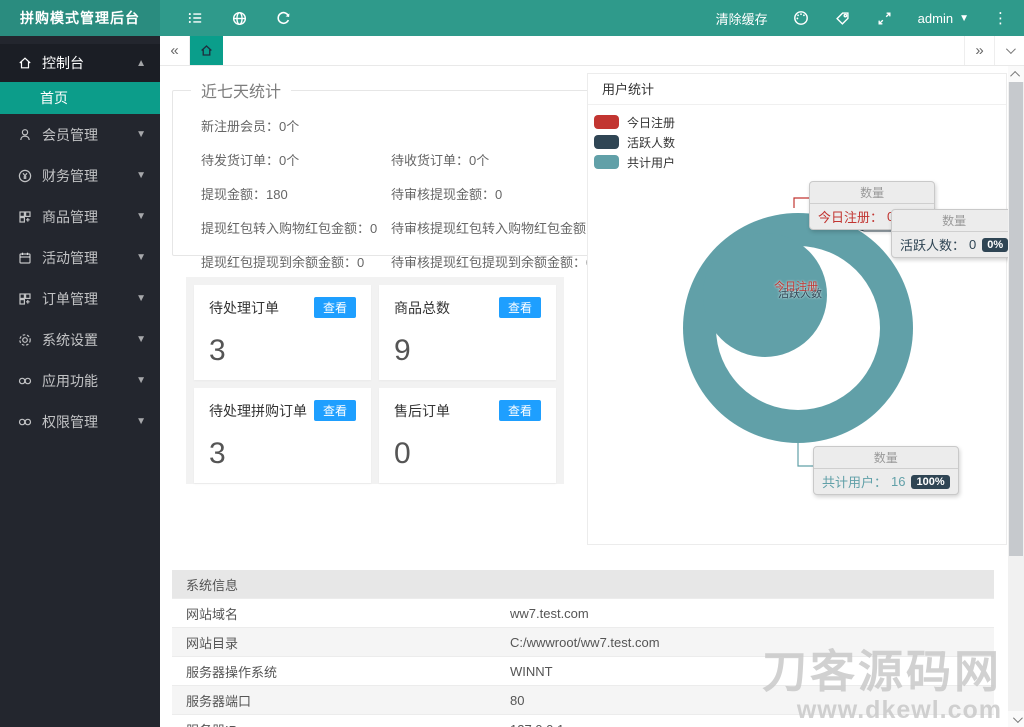 The image size is (1024, 727). Describe the element at coordinates (25, 176) in the screenshot. I see `yen-circle-icon` at that location.